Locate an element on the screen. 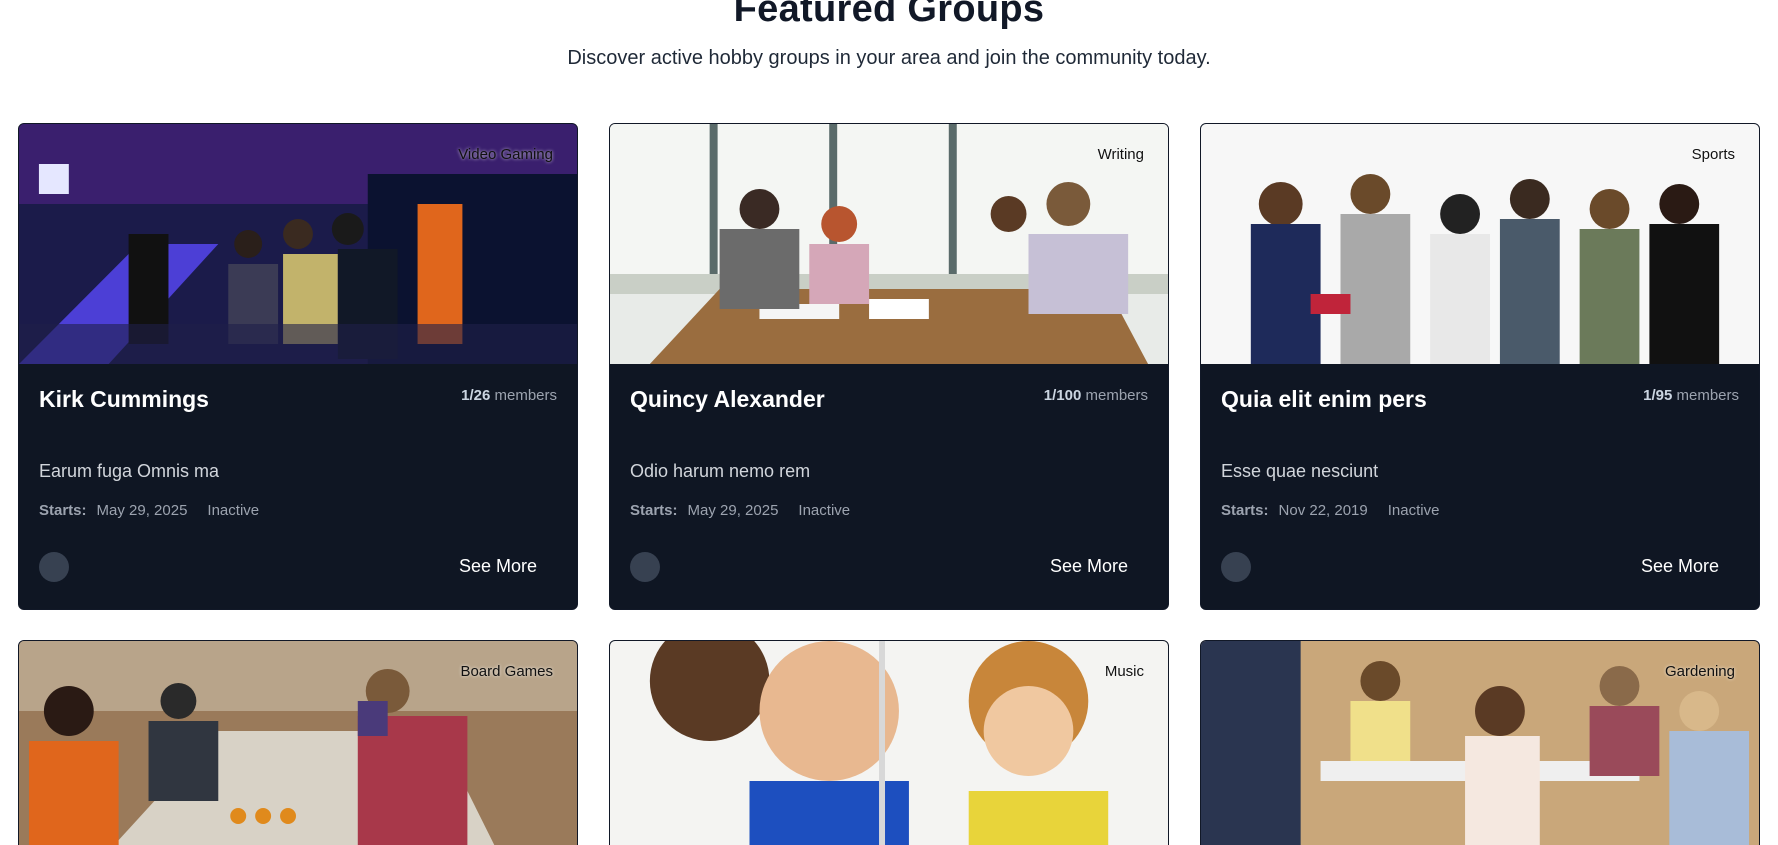 The image size is (1778, 845). group-description: Earum fuga Omnis ma is located at coordinates (129, 471).